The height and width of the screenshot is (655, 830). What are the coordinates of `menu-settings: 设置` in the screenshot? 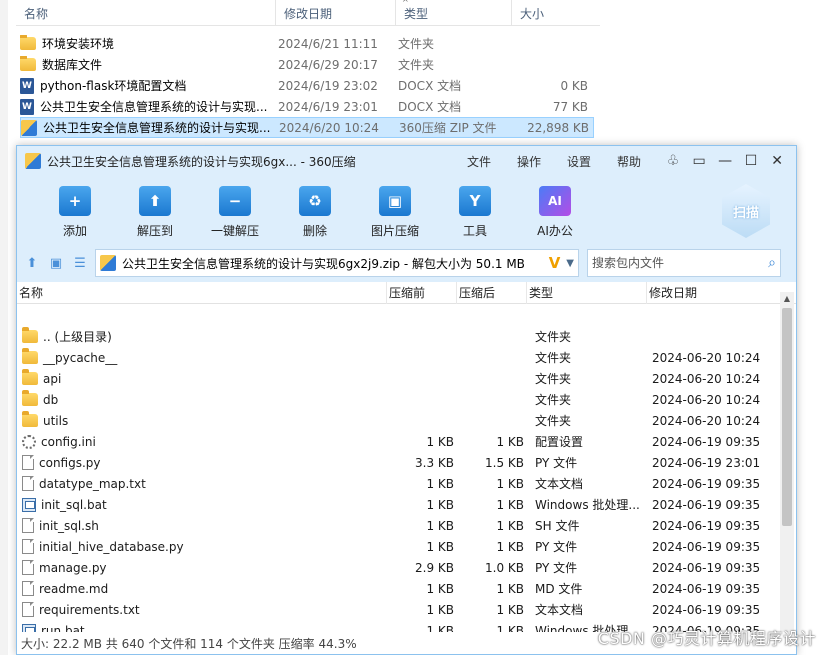 It's located at (579, 161).